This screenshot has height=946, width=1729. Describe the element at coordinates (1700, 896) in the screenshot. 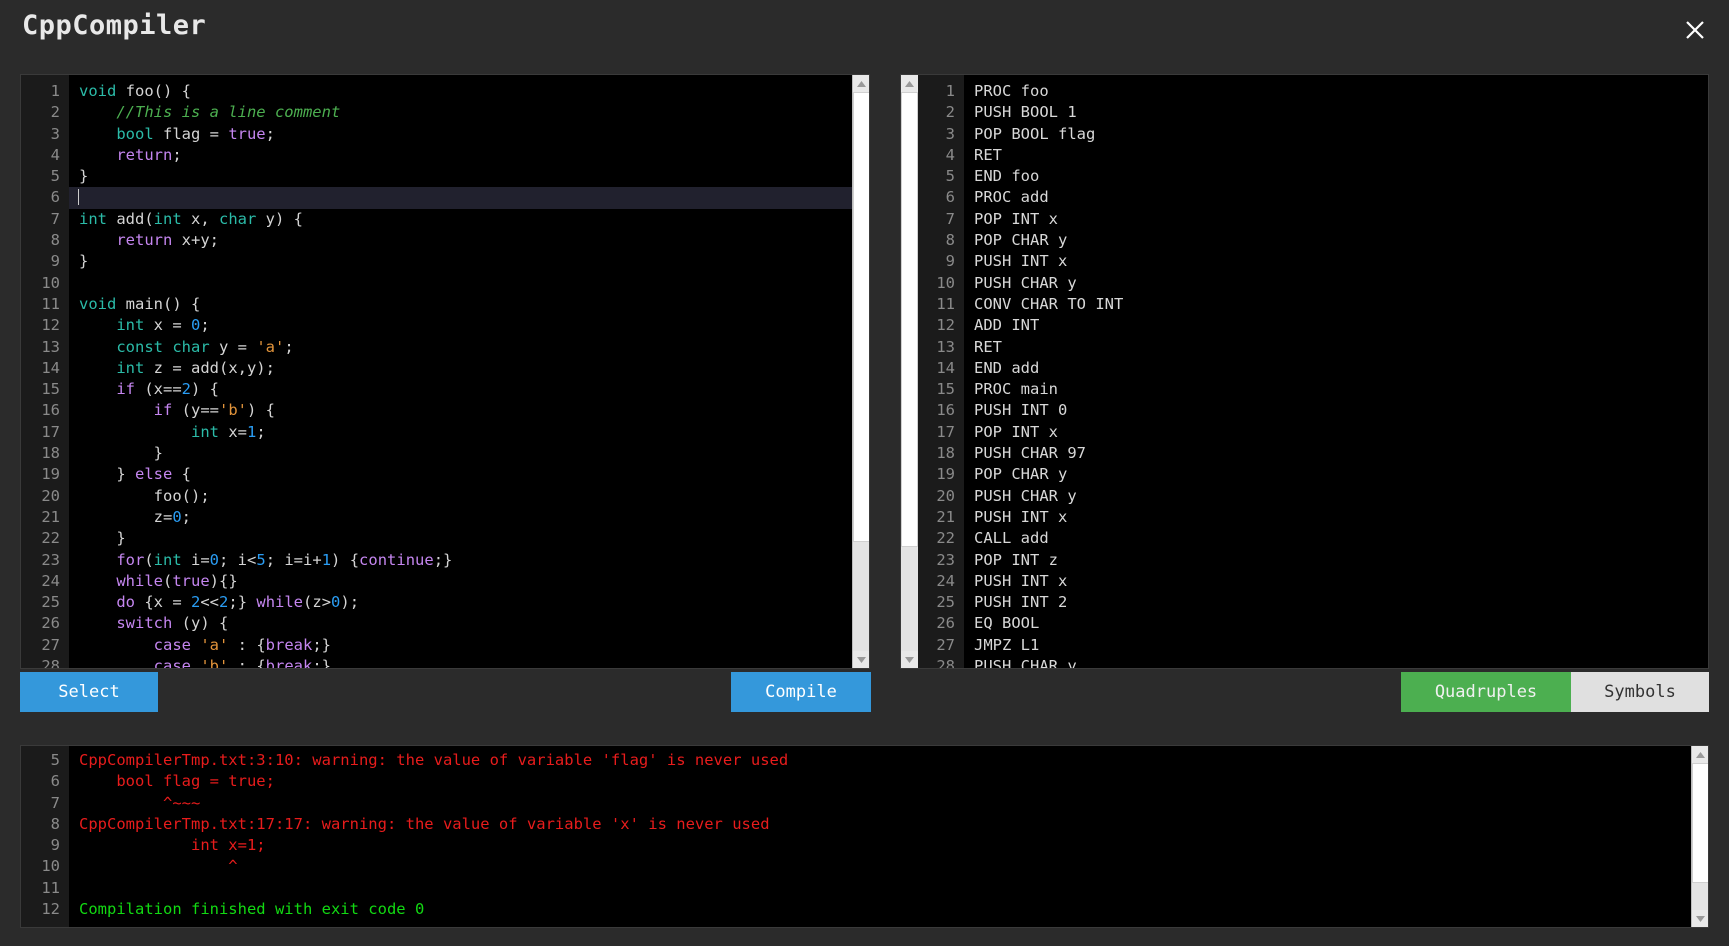

I see `console-scroll-track` at that location.